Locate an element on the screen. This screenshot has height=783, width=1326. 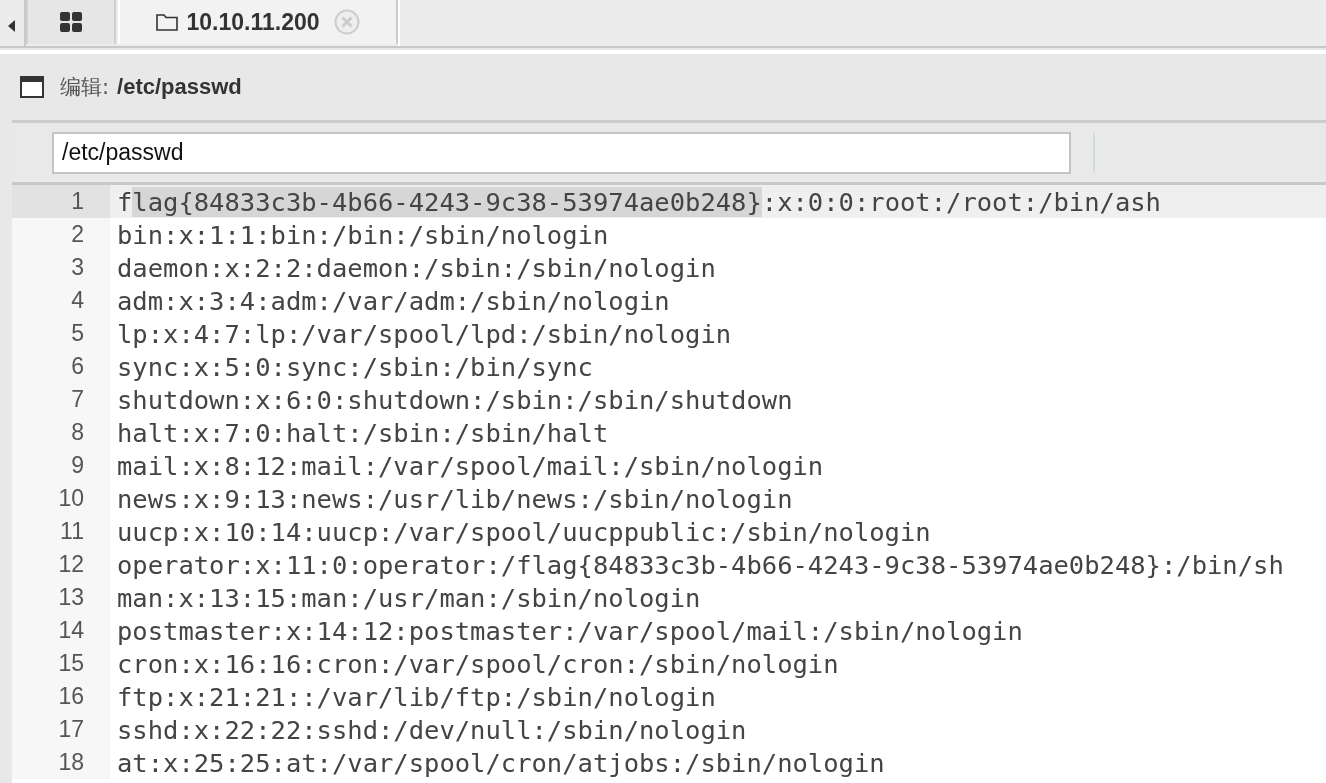
window-icon is located at coordinates (32, 87).